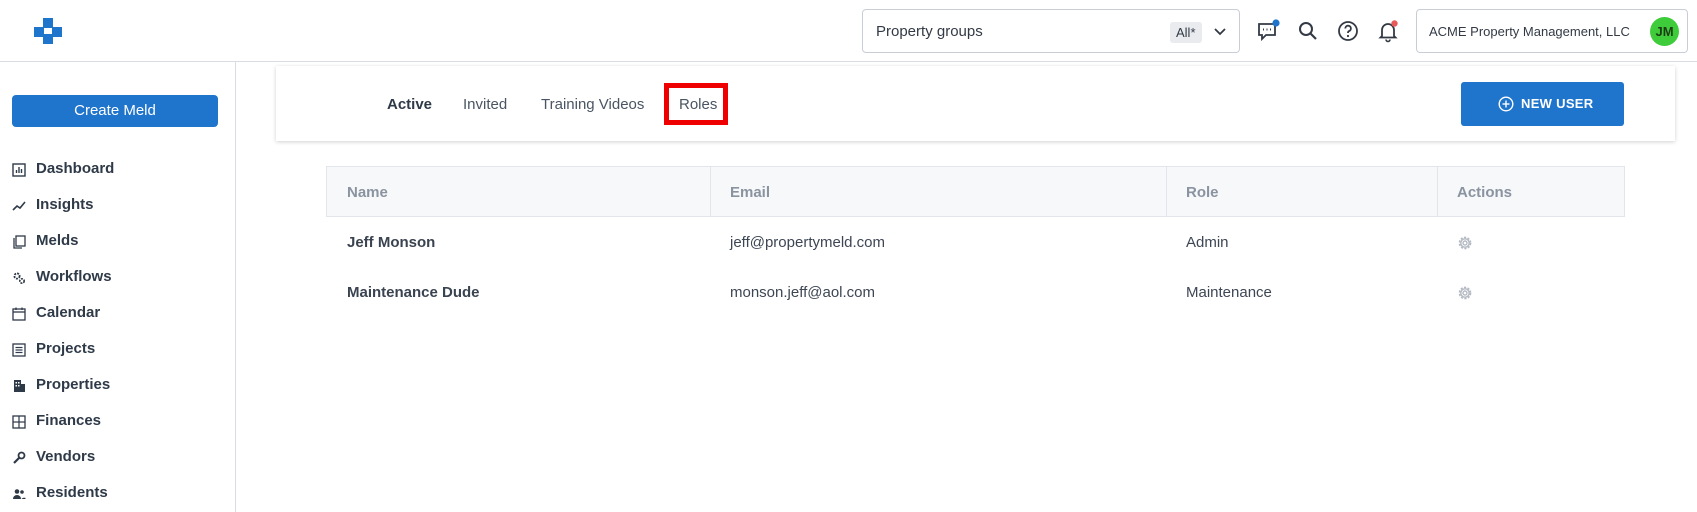 The width and height of the screenshot is (1697, 512). What do you see at coordinates (409, 104) in the screenshot?
I see `tab-active: Active` at bounding box center [409, 104].